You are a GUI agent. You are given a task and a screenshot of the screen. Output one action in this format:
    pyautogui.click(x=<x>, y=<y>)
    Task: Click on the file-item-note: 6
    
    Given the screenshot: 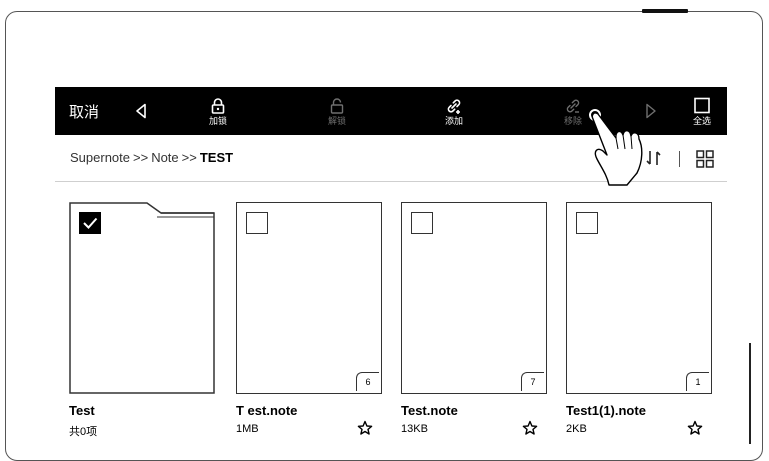 What is the action you would take?
    pyautogui.click(x=309, y=298)
    